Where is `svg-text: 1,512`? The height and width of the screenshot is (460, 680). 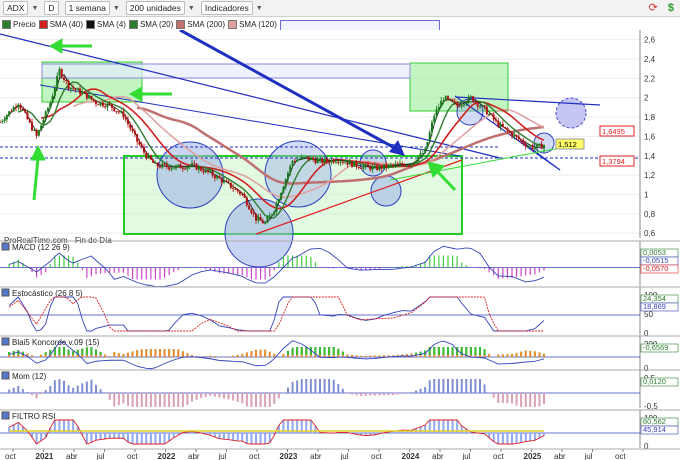 svg-text: 1,512 is located at coordinates (567, 144).